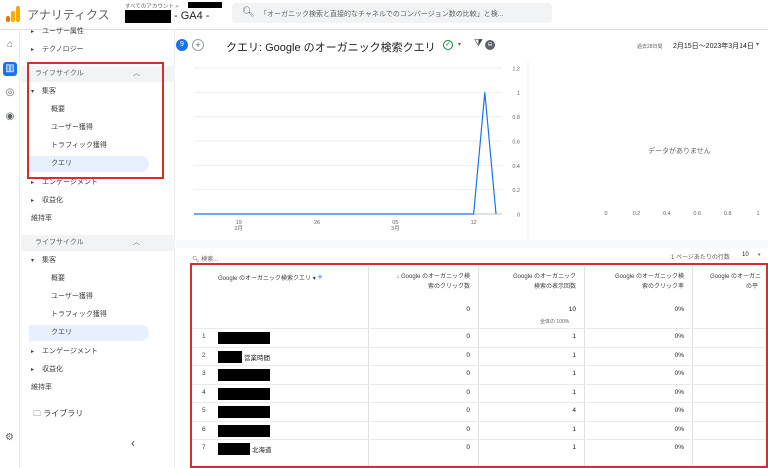 The height and width of the screenshot is (468, 768). Describe the element at coordinates (317, 223) in the screenshot. I see `x-tick-label: 26` at that location.